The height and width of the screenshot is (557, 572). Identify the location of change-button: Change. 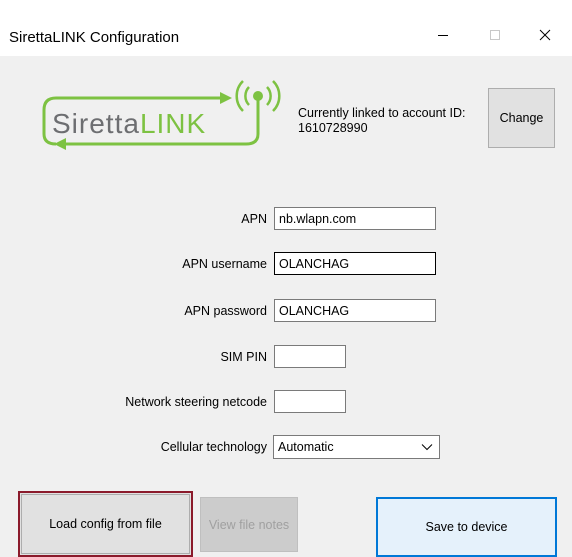
(521, 118).